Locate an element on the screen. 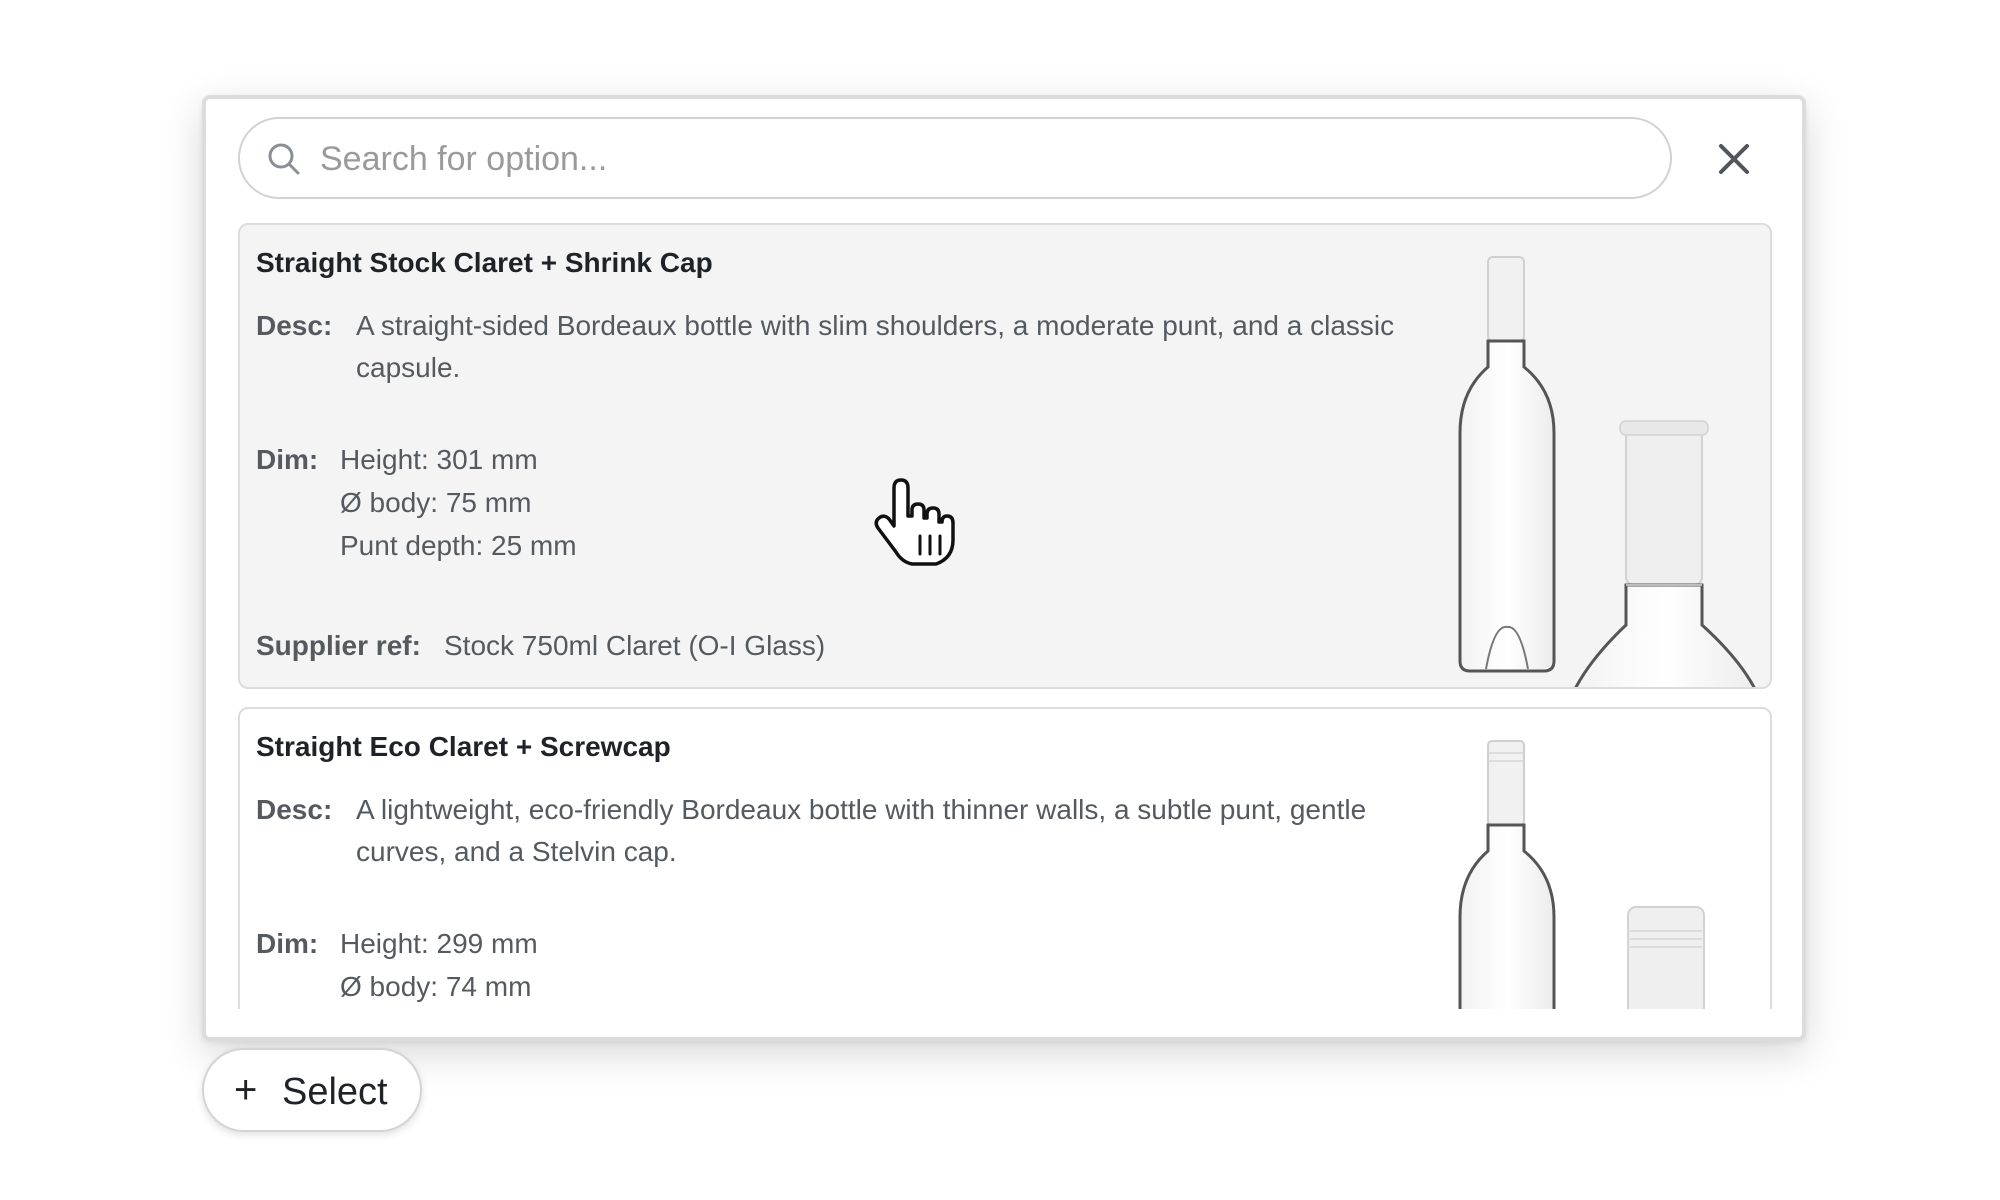 Image resolution: width=2000 pixels, height=1200 pixels. search-box is located at coordinates (955, 158).